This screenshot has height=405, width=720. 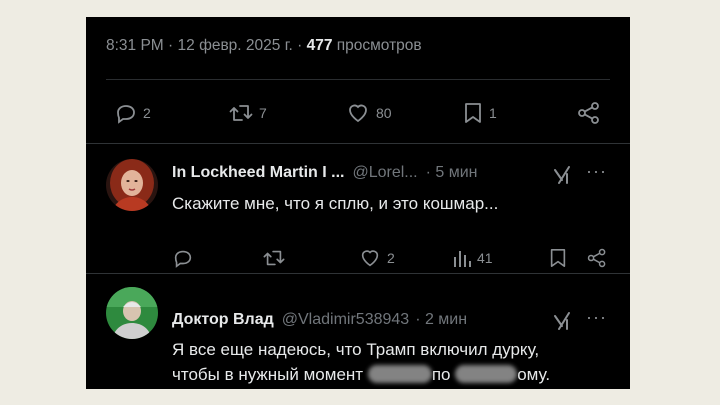 I want to click on views-count: 41, so click(x=485, y=258).